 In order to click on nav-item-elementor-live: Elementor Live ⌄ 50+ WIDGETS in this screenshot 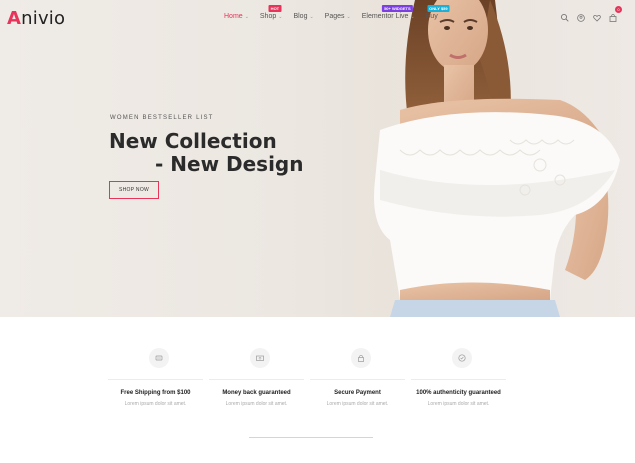, I will do `click(388, 12)`.